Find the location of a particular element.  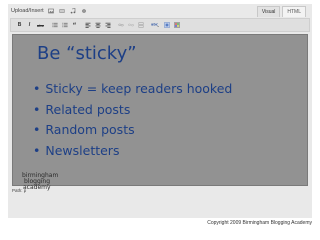

kitchen-sink-button is located at coordinates (176, 25).